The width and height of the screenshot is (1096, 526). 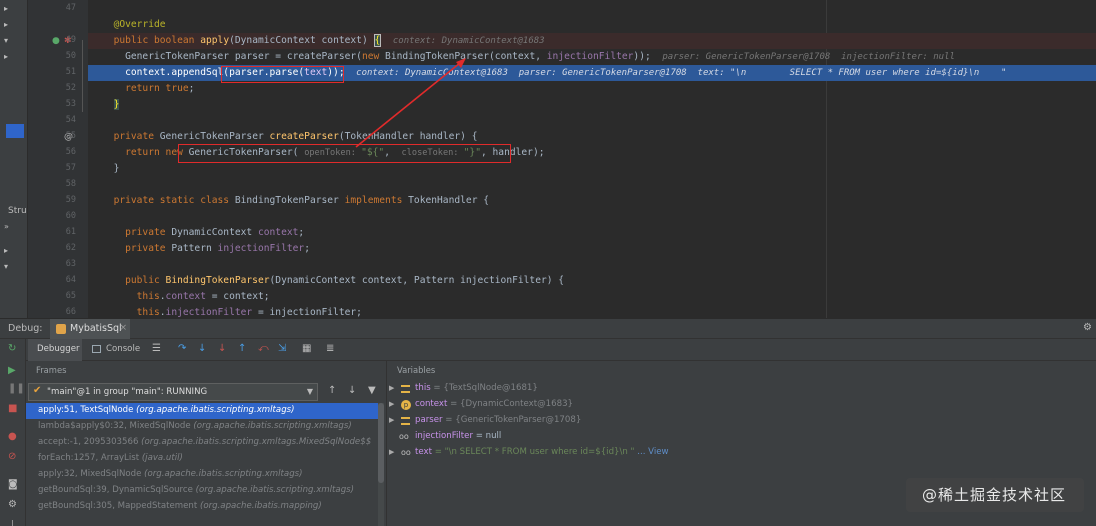 I want to click on thread-selector: ✔ "main"@1 in group "main": RUNNING ▼, so click(x=173, y=392).